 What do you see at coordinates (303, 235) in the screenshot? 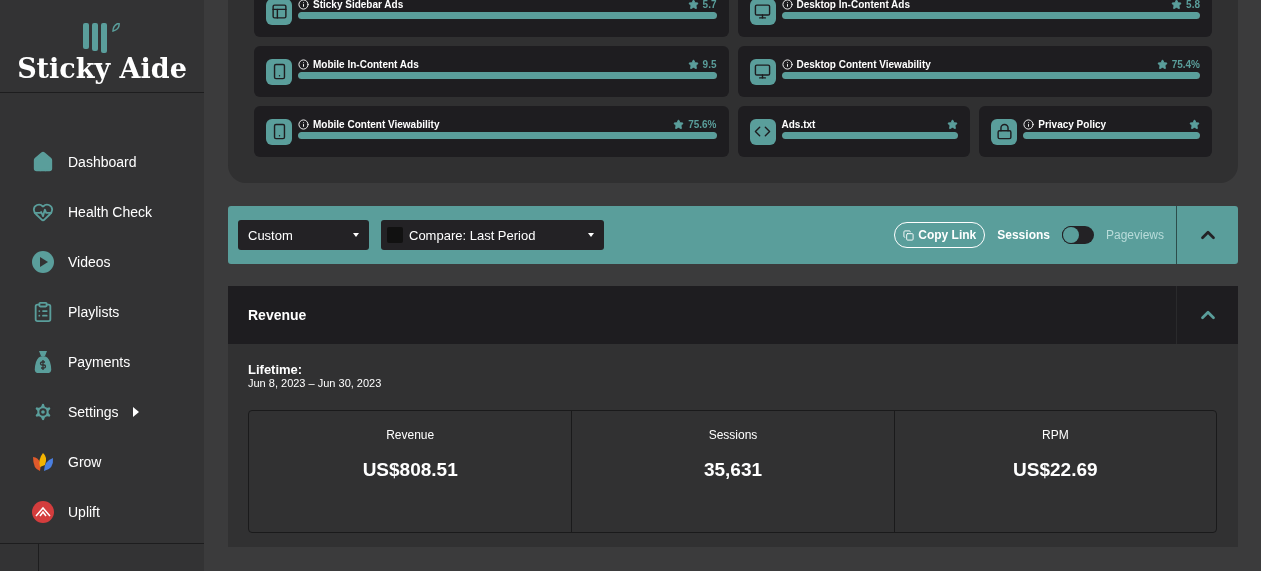
I see `range-dropdown: Custom` at bounding box center [303, 235].